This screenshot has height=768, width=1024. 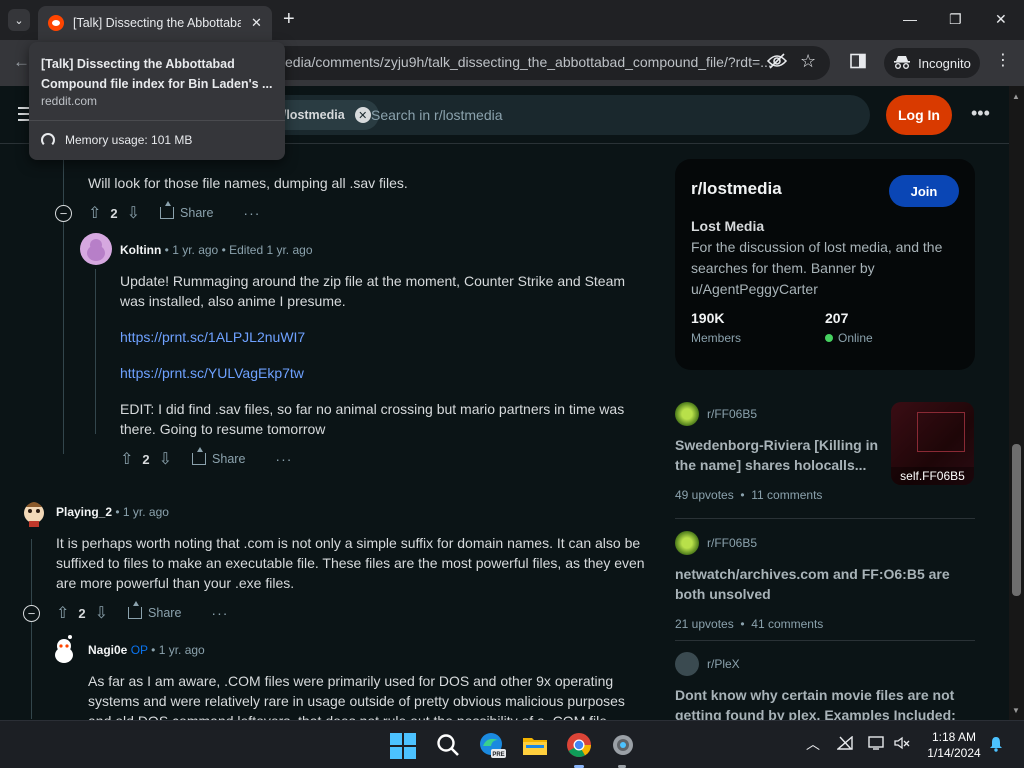 What do you see at coordinates (723, 664) in the screenshot?
I see `related-sub-name: r/PleX` at bounding box center [723, 664].